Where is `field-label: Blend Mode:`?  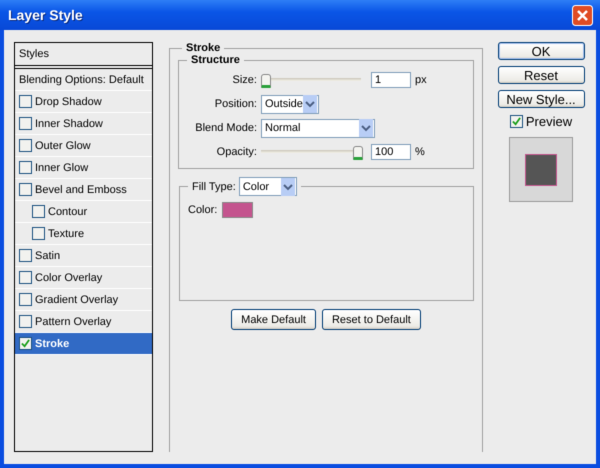
field-label: Blend Mode: is located at coordinates (225, 128).